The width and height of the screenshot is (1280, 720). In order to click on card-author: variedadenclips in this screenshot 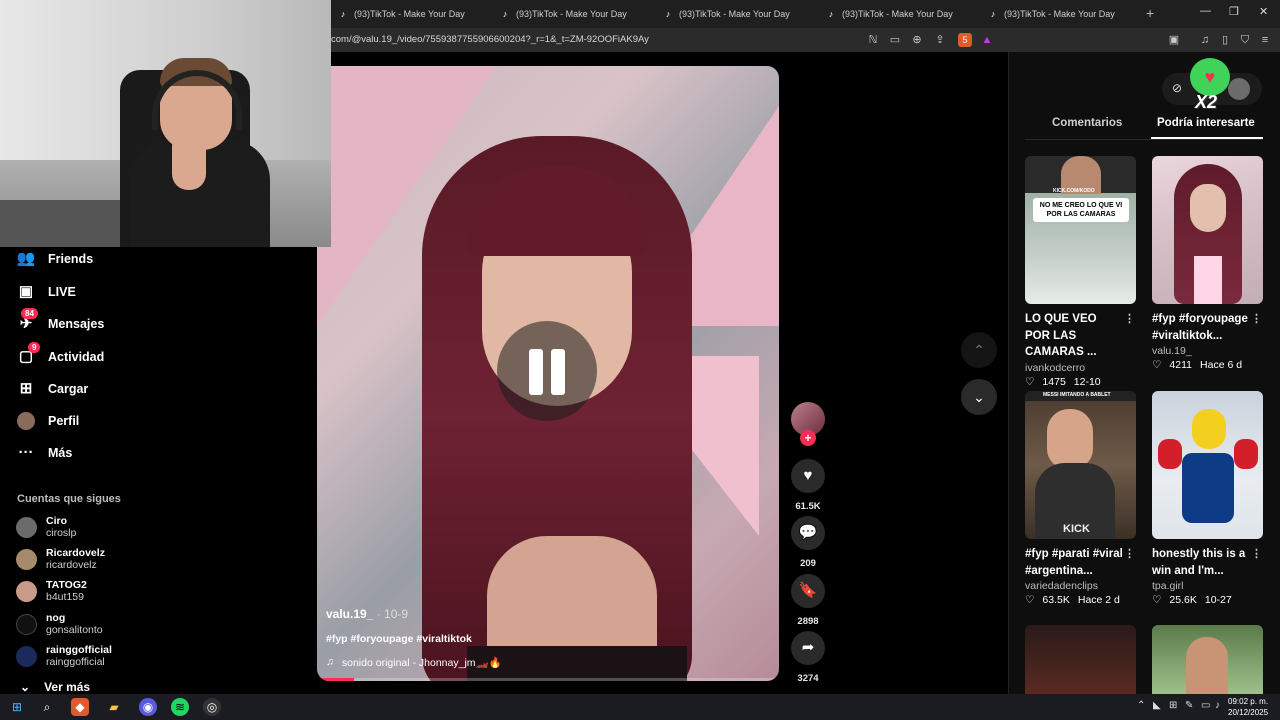, I will do `click(1081, 586)`.